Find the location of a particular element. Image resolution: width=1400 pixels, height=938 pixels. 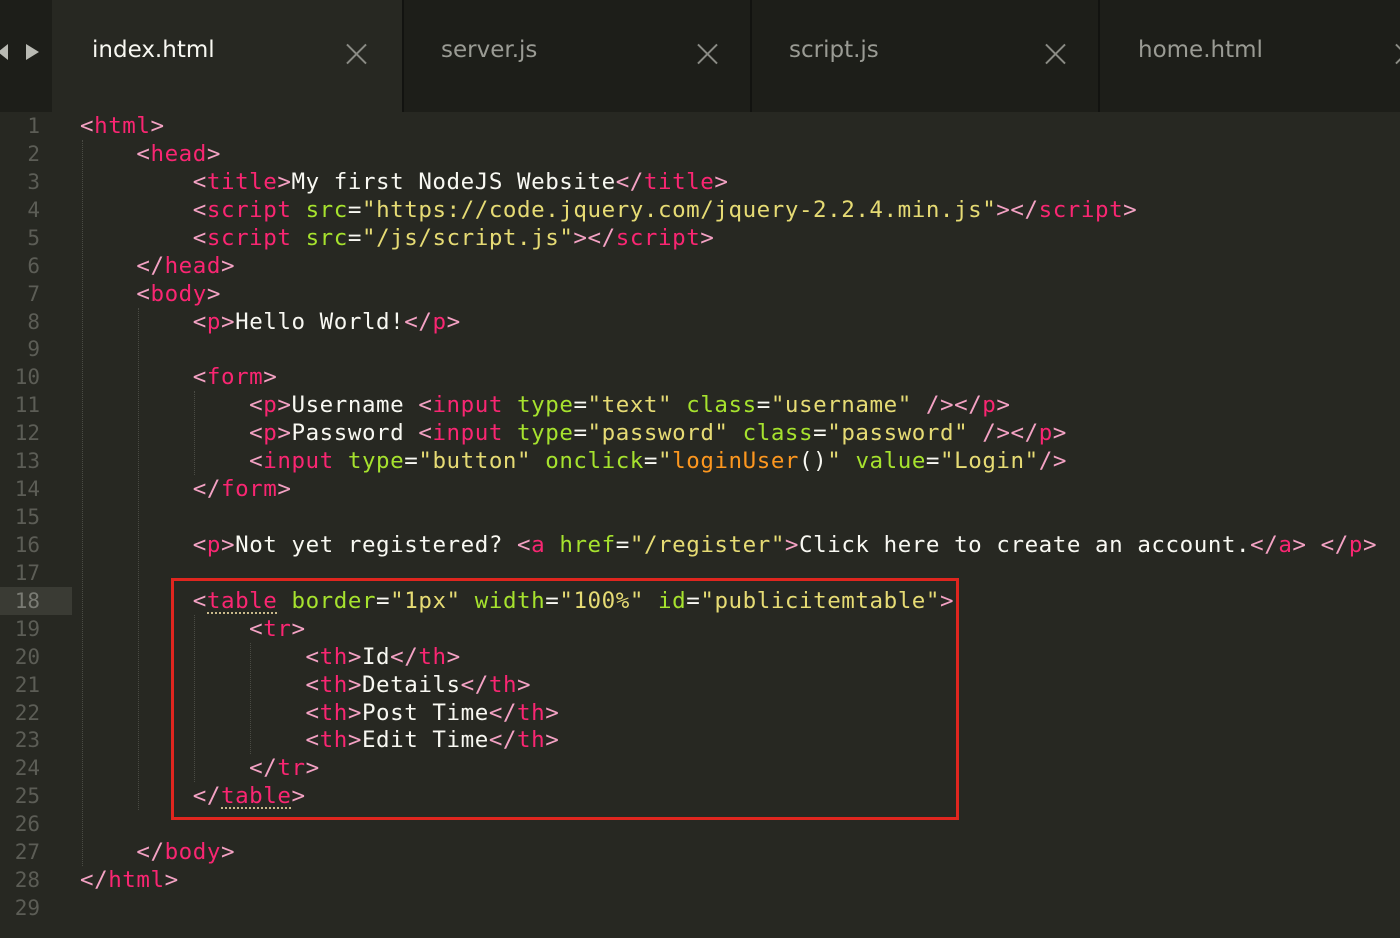

code-token: "button" is located at coordinates (475, 461).